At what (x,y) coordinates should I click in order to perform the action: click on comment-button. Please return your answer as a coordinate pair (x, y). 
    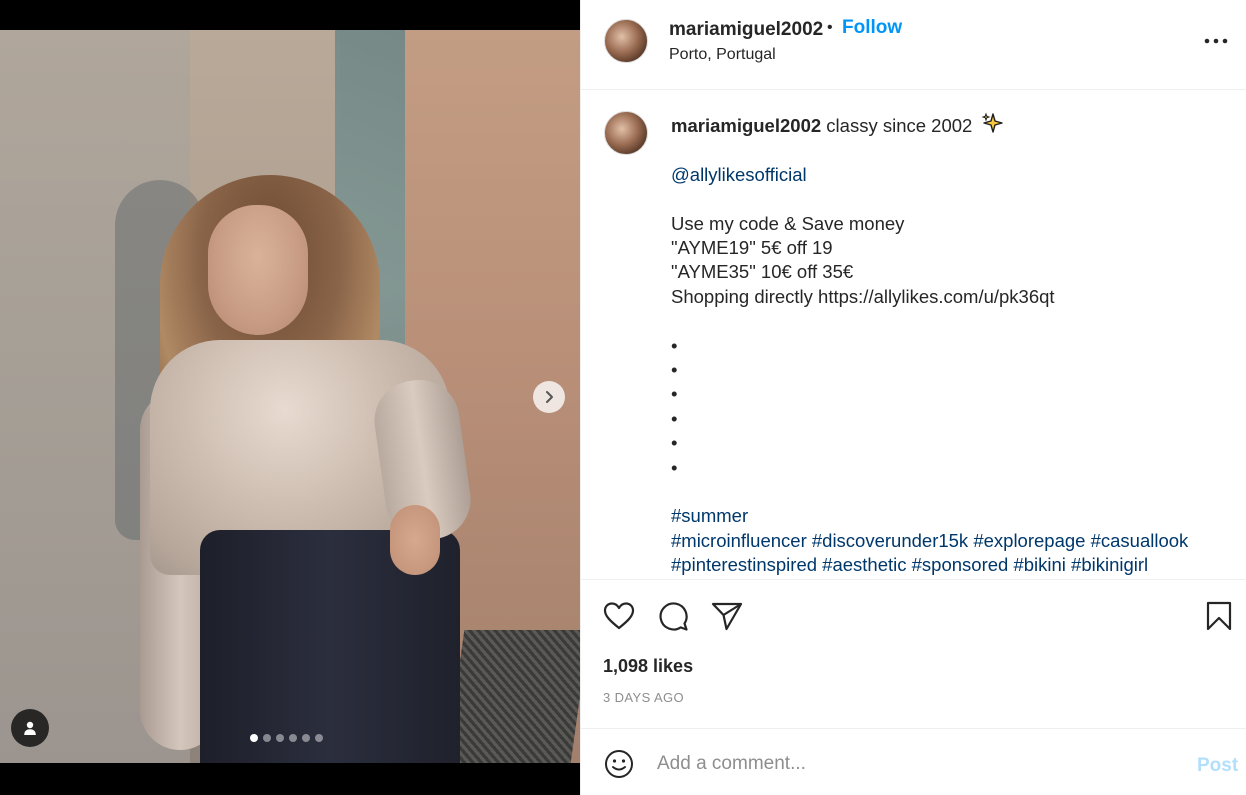
    Looking at the image, I should click on (673, 616).